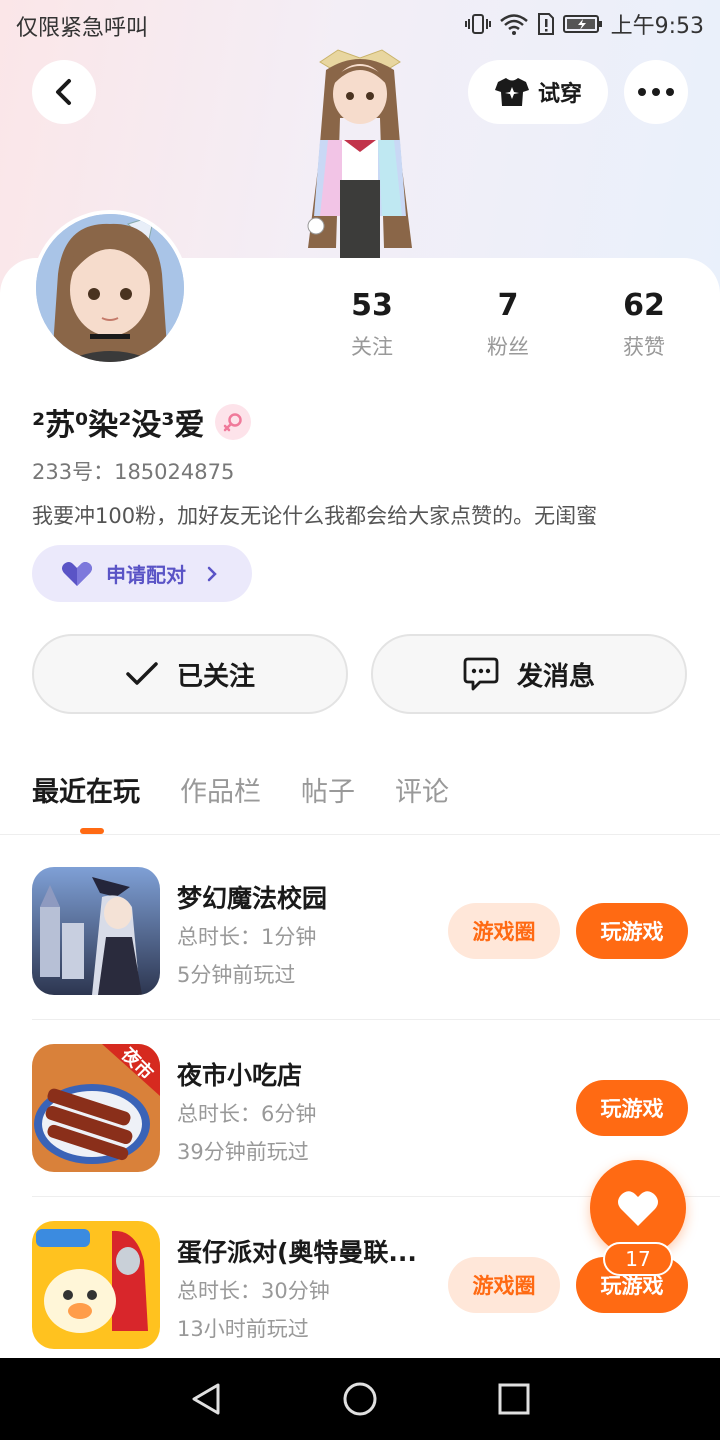 This screenshot has width=720, height=1440. Describe the element at coordinates (555, 676) in the screenshot. I see `send-message-label: 发消息` at that location.